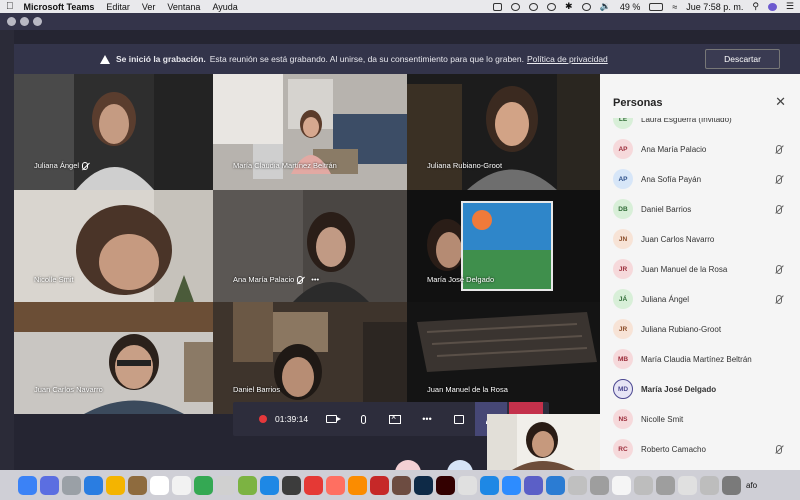  What do you see at coordinates (686, 121) in the screenshot?
I see `participant-name: Laura Esguerra (Invitado)` at bounding box center [686, 121].